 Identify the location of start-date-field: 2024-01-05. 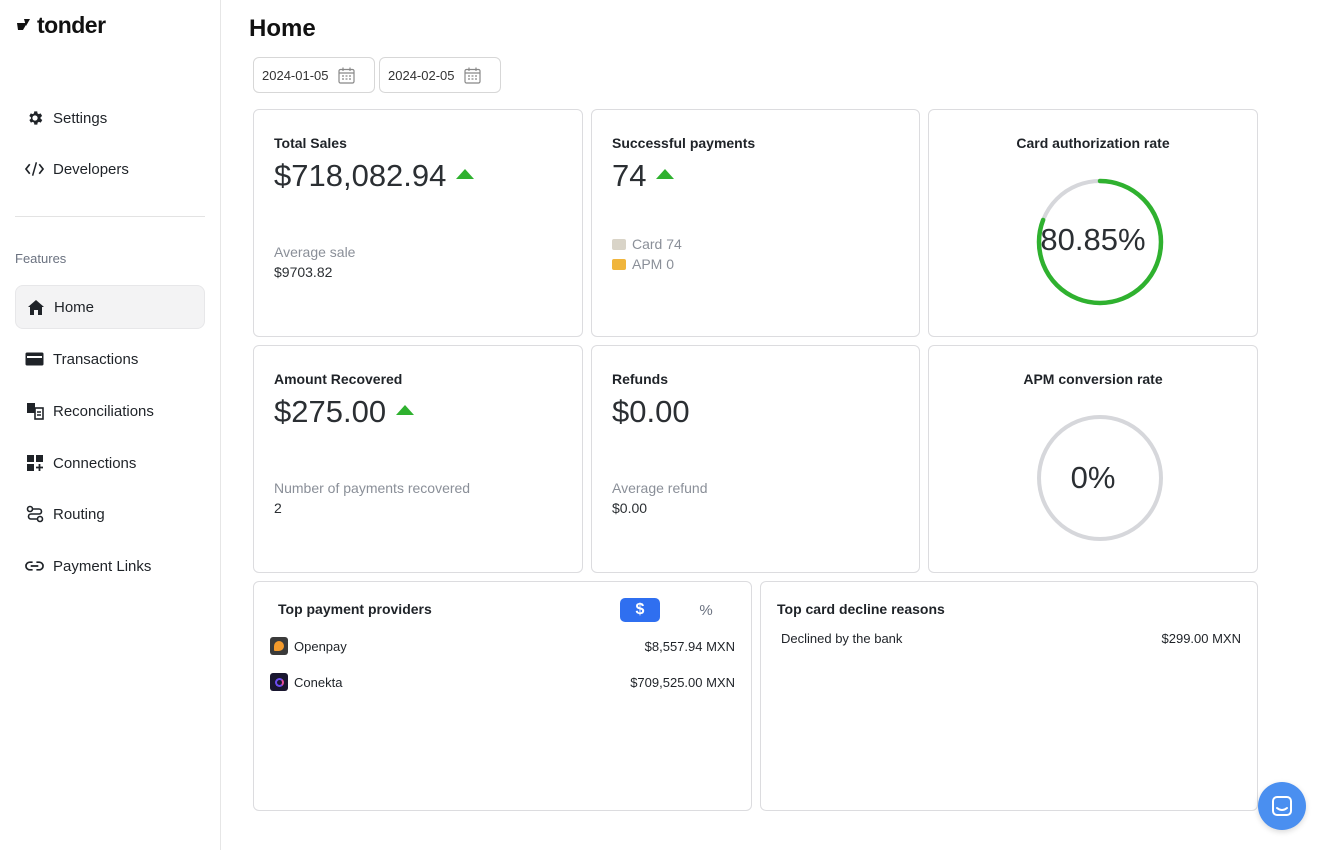
(314, 75).